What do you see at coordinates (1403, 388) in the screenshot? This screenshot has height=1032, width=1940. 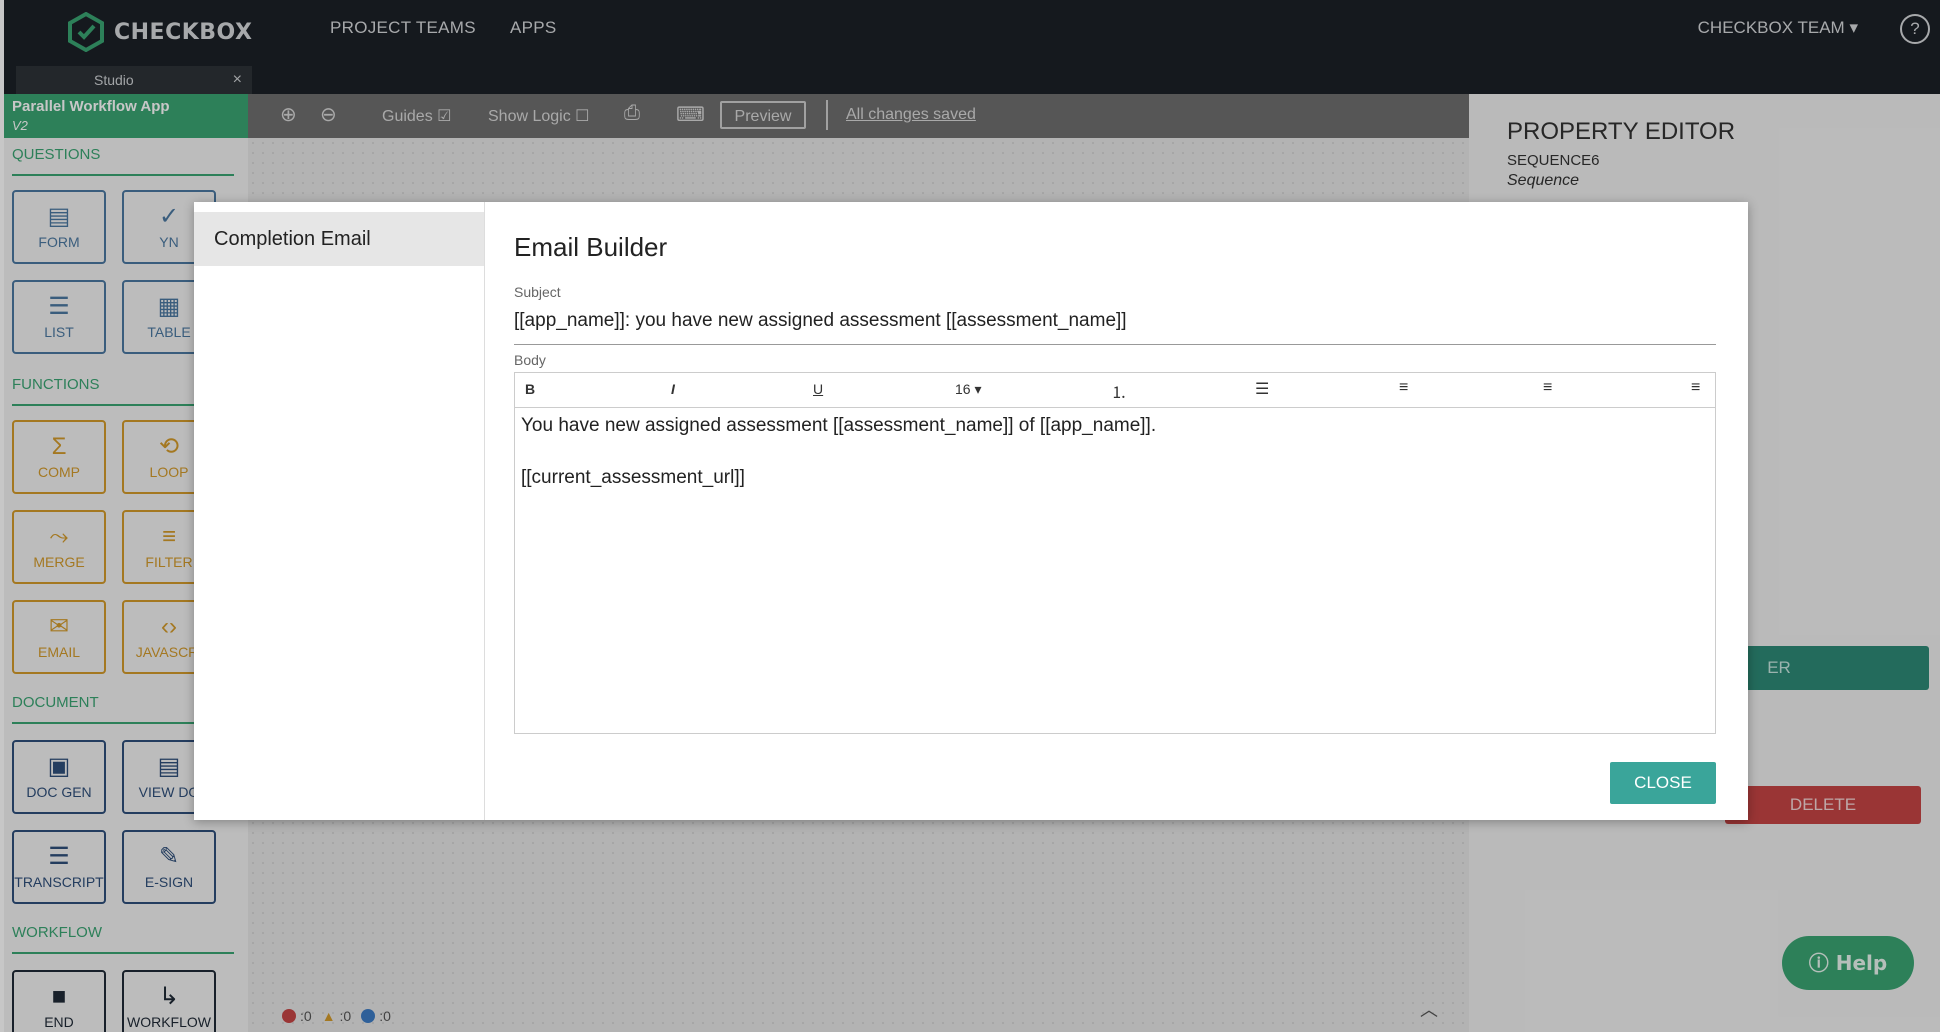 I see `align-left-icon: ≡` at bounding box center [1403, 388].